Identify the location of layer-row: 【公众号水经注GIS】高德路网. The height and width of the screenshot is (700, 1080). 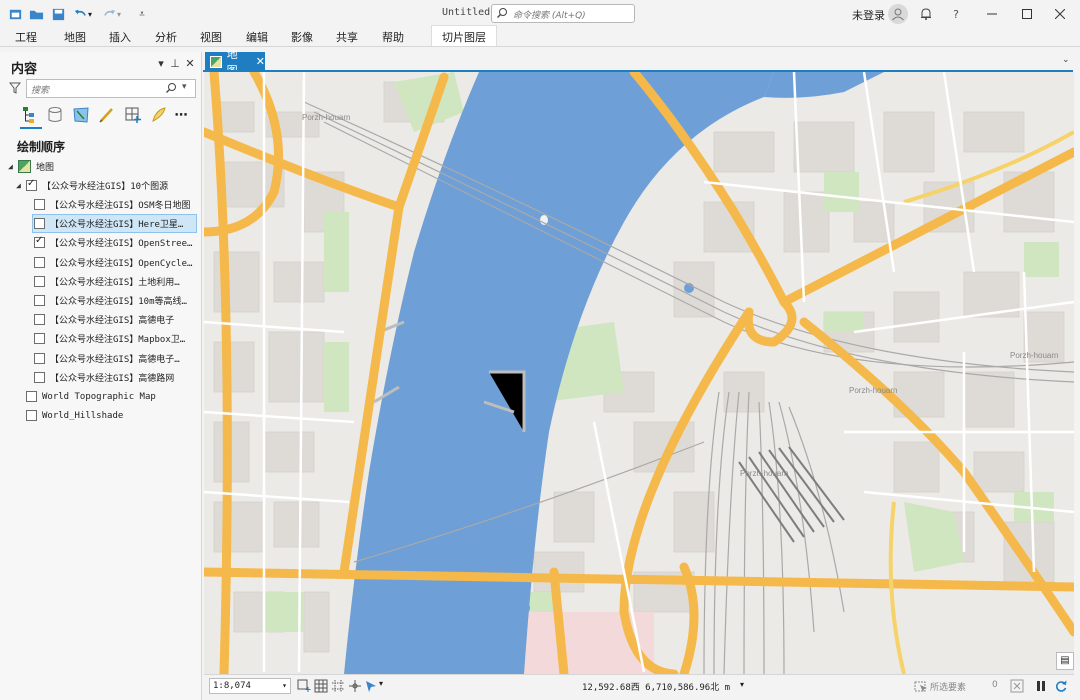
(104, 377).